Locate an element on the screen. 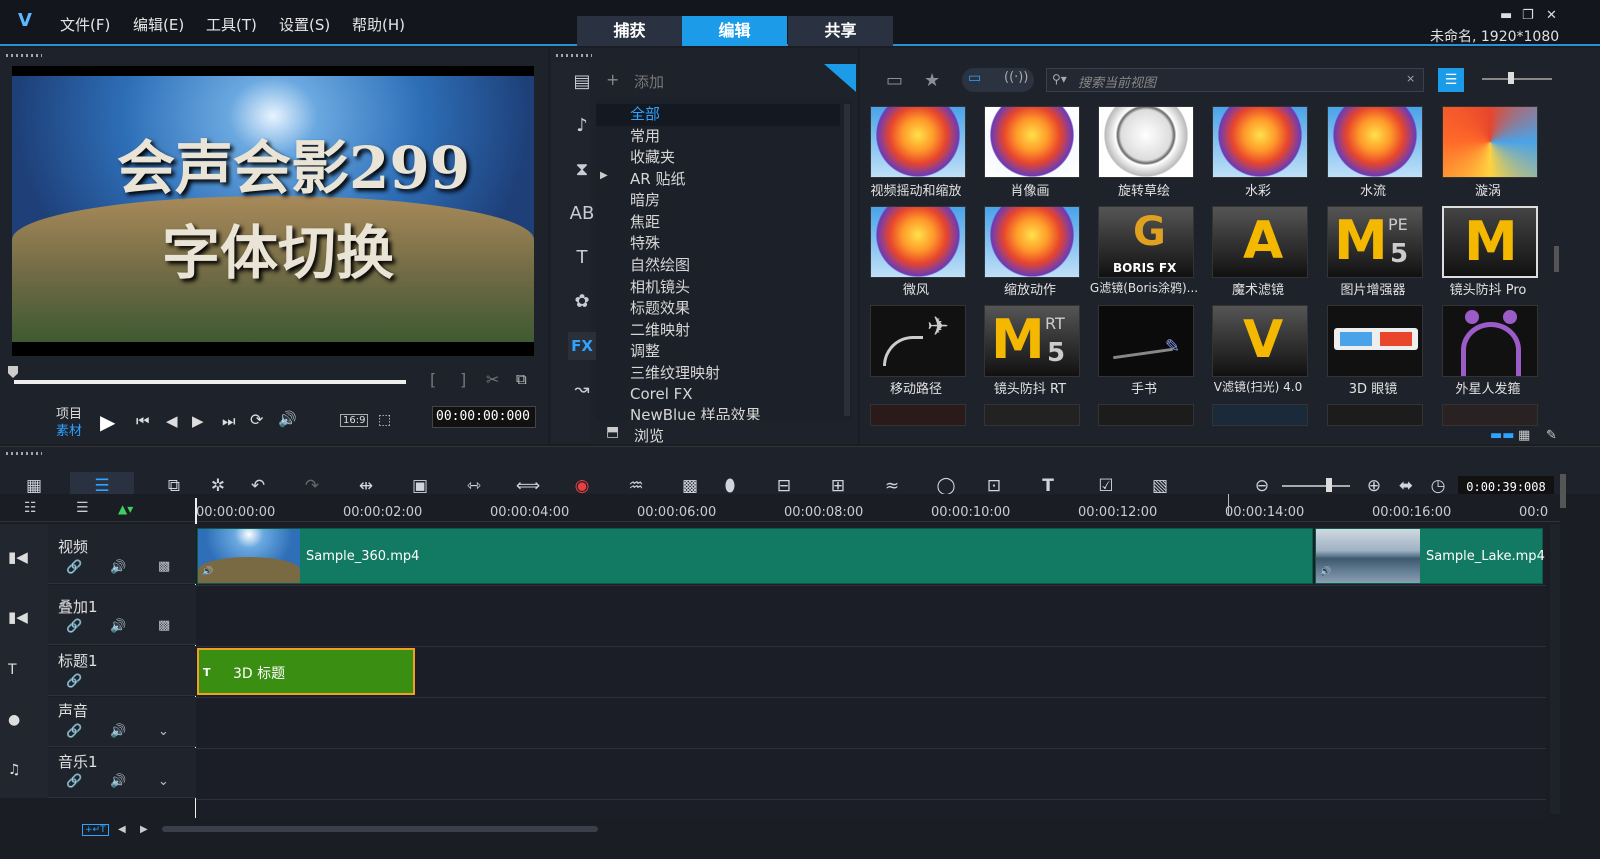 This screenshot has width=1600, height=859. thumb-size-slider is located at coordinates (1517, 79).